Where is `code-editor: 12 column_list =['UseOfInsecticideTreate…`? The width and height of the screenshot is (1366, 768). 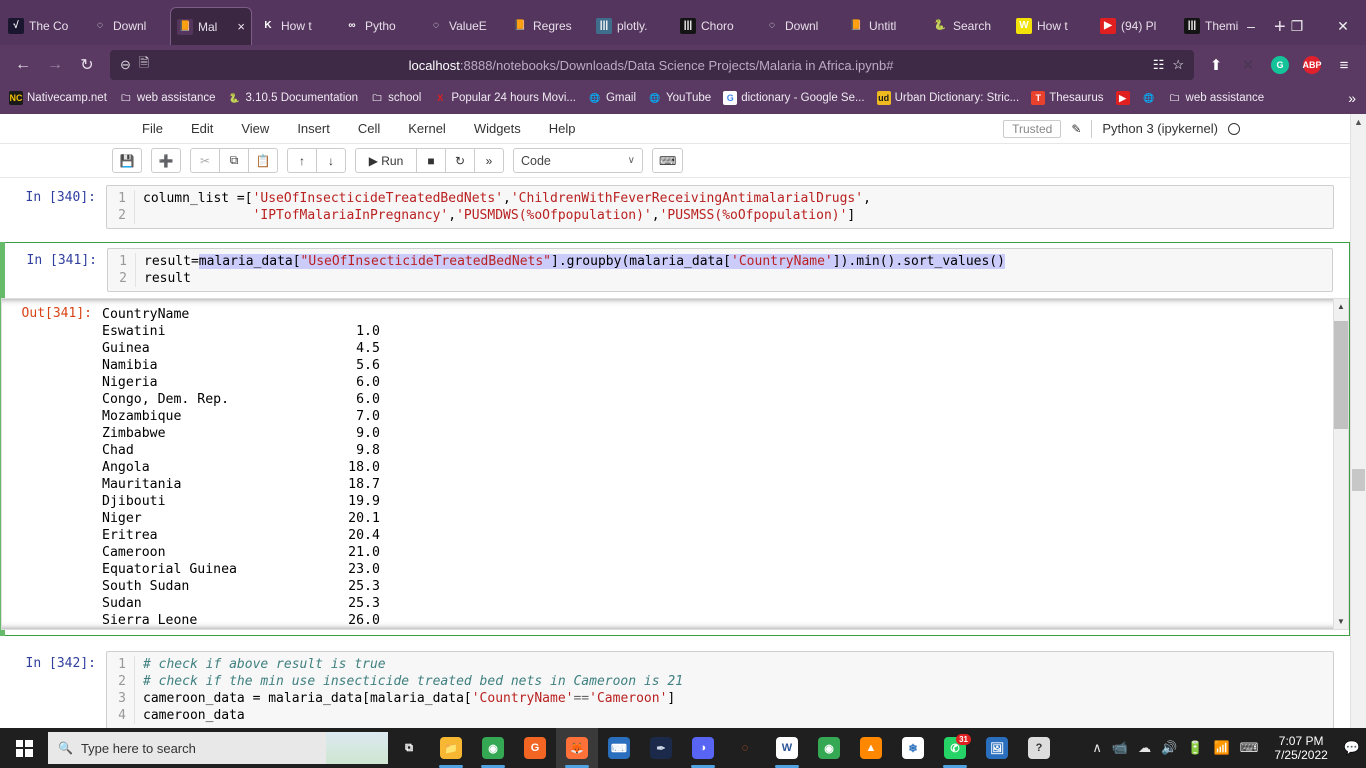 code-editor: 12 column_list =['UseOfInsecticideTreate… is located at coordinates (720, 207).